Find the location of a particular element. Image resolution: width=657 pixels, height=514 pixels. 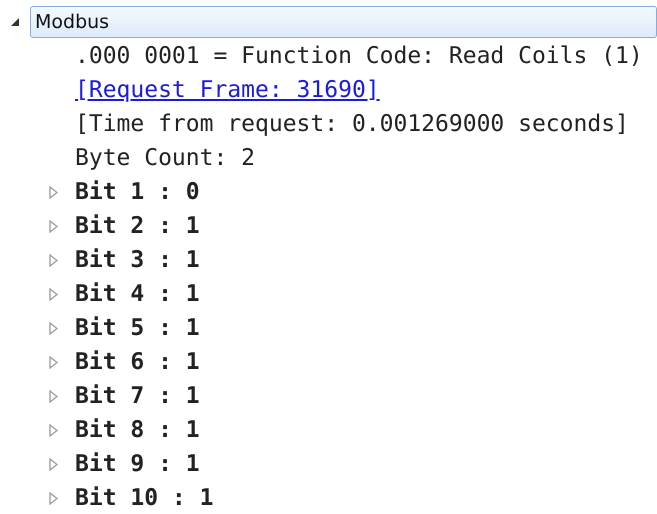

tree-item: Bit 8 : 1 is located at coordinates (137, 430).